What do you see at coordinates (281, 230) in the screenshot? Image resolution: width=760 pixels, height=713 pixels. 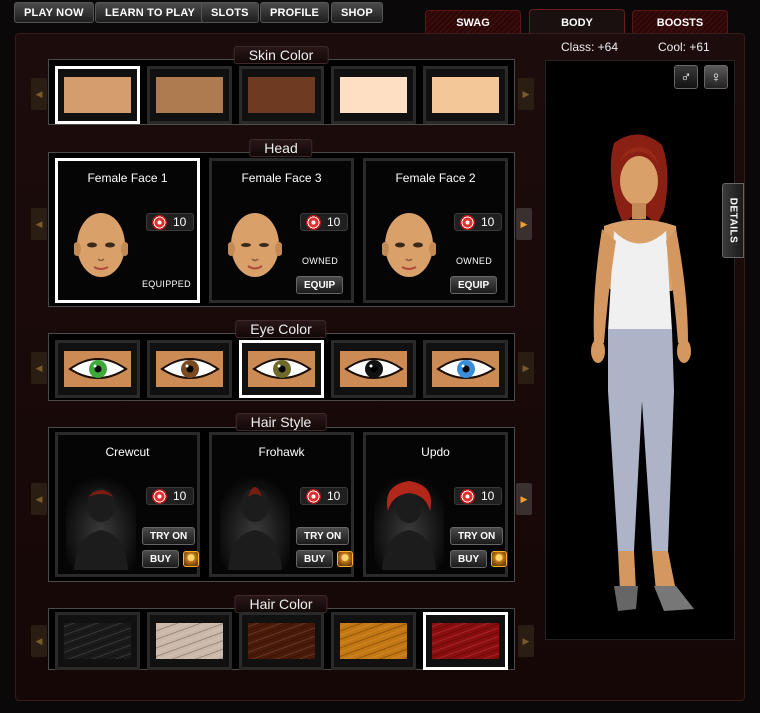 I see `head-card: Female Face 3 10 OWNED EQUIP` at bounding box center [281, 230].